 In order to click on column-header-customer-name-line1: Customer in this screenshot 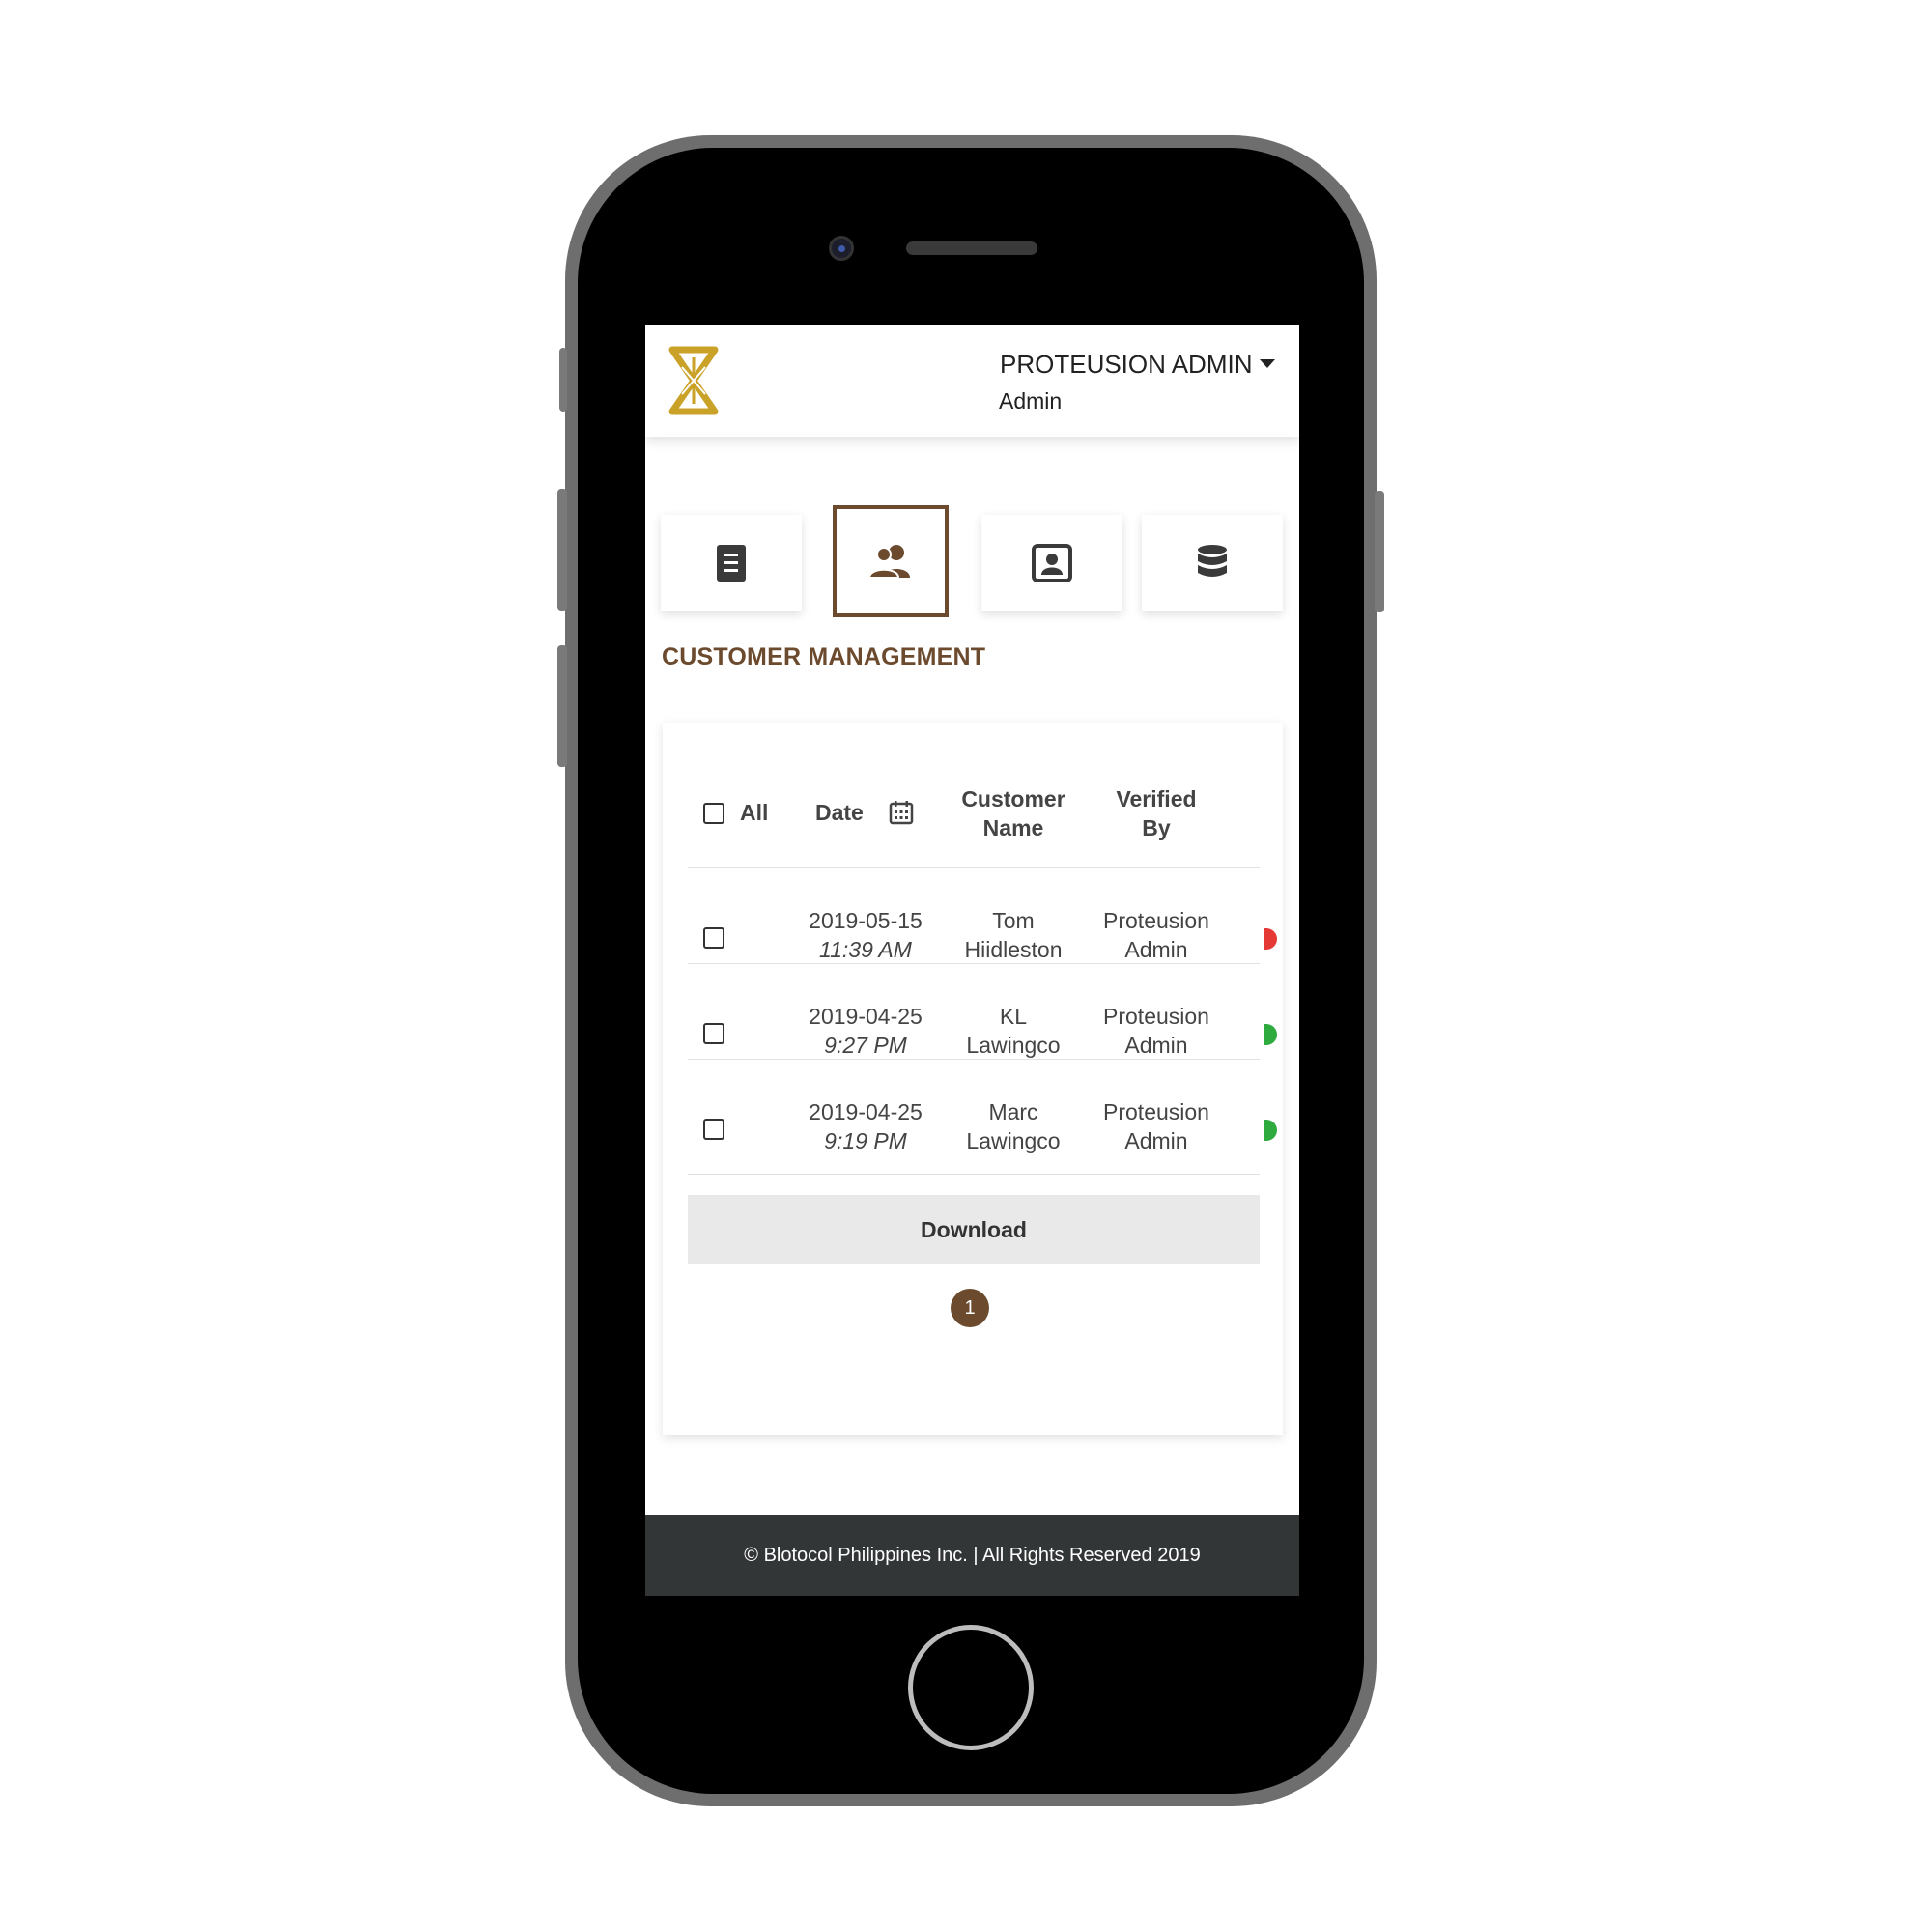, I will do `click(1013, 798)`.